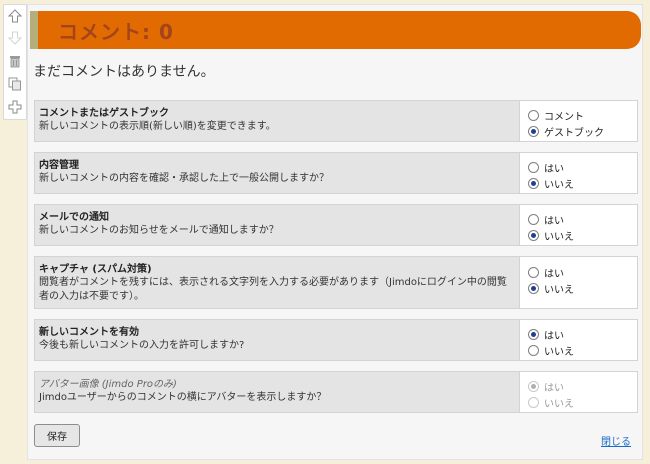 The image size is (650, 464). Describe the element at coordinates (89, 332) in the screenshot. I see `setting-title: 新しいコメントを有効` at that location.